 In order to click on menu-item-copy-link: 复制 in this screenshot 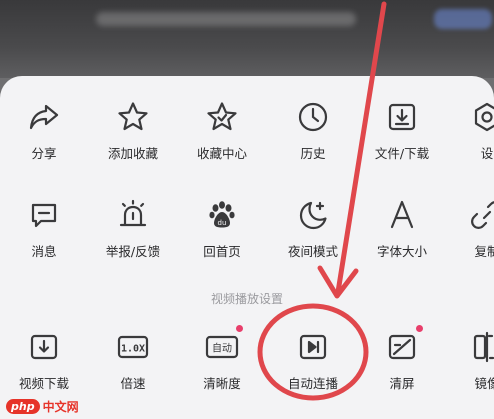, I will do `click(470, 229)`.